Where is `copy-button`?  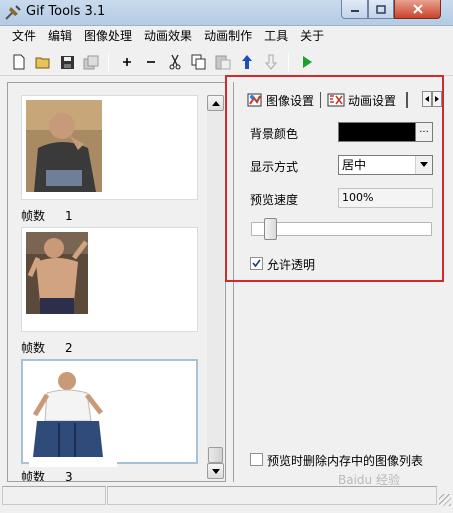
copy-button is located at coordinates (199, 62).